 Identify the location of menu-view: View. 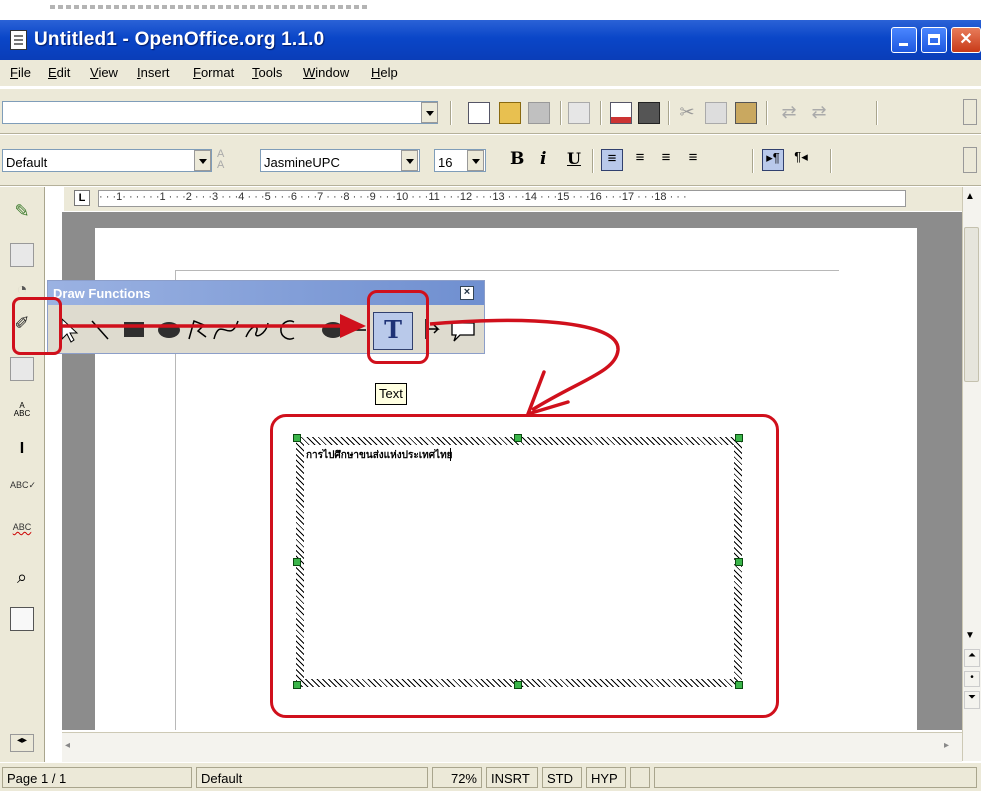
(104, 72).